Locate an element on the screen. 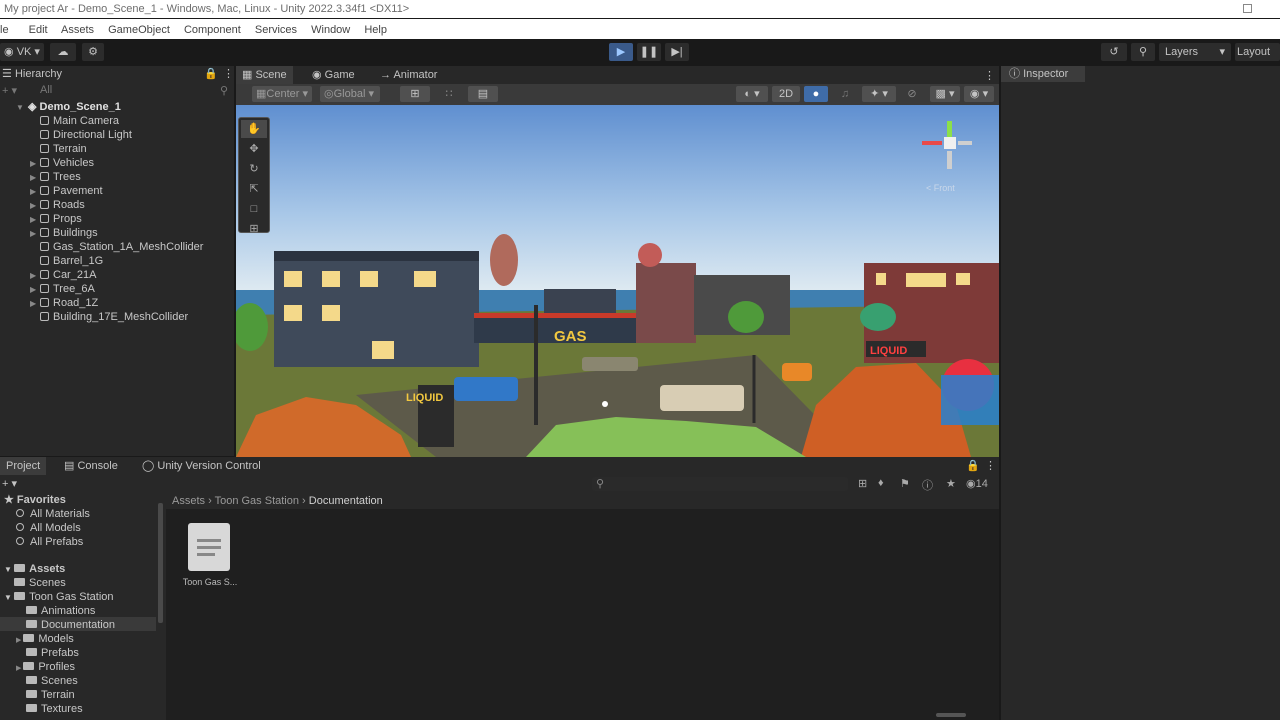  tab-game: ◉ Game is located at coordinates (333, 75).